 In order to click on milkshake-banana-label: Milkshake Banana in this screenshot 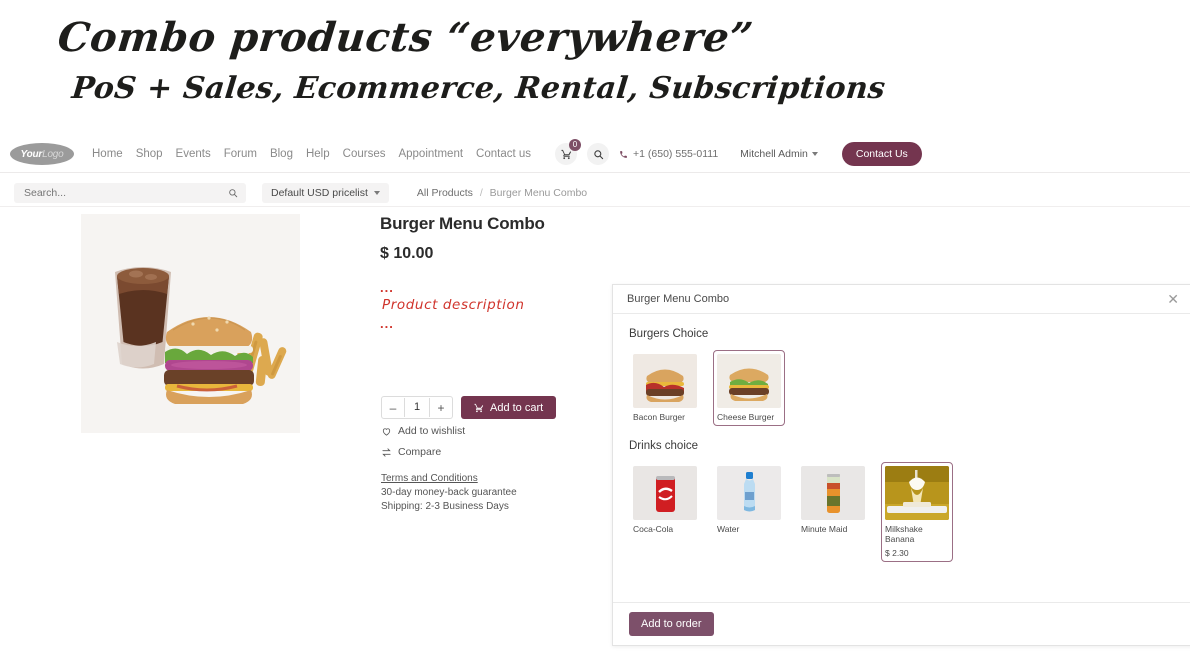, I will do `click(904, 534)`.